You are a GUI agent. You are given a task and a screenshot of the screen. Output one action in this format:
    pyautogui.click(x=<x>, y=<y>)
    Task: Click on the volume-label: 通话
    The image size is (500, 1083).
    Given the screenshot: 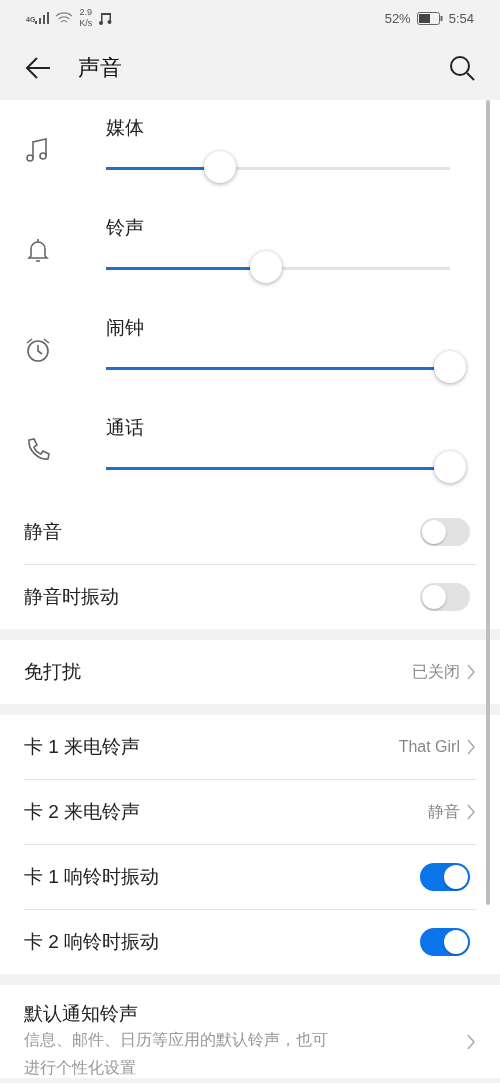 What is the action you would take?
    pyautogui.click(x=125, y=428)
    